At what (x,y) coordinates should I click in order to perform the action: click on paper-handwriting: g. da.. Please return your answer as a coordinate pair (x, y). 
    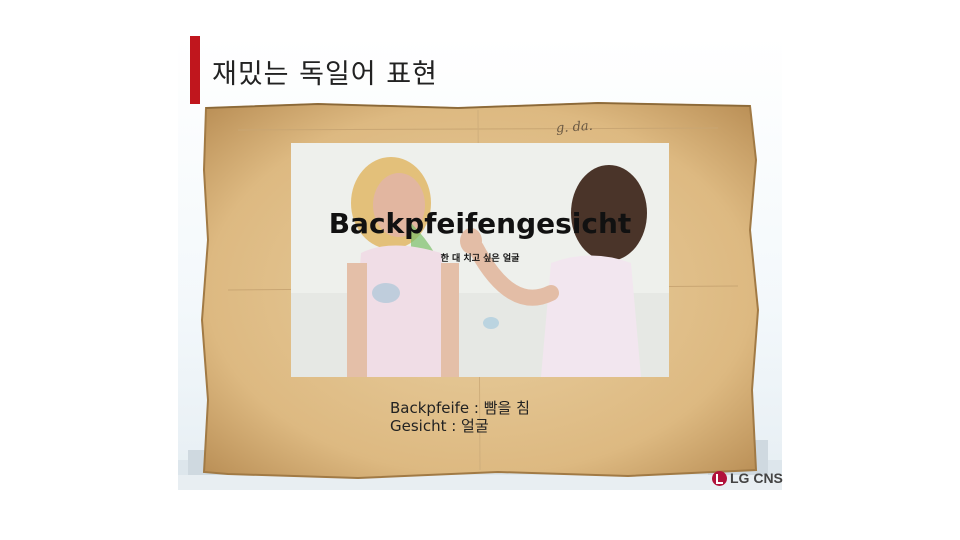
    Looking at the image, I should click on (574, 127).